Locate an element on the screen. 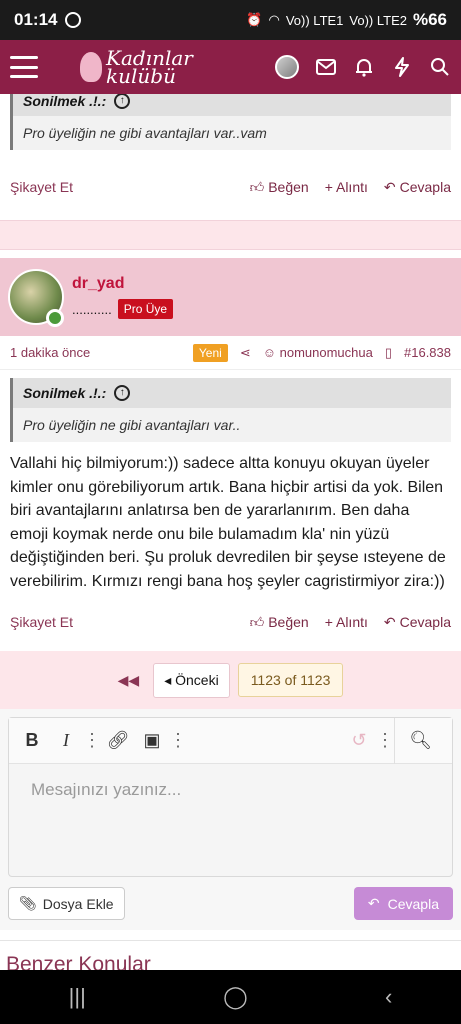 This screenshot has width=461, height=1024. post-avatar is located at coordinates (36, 298).